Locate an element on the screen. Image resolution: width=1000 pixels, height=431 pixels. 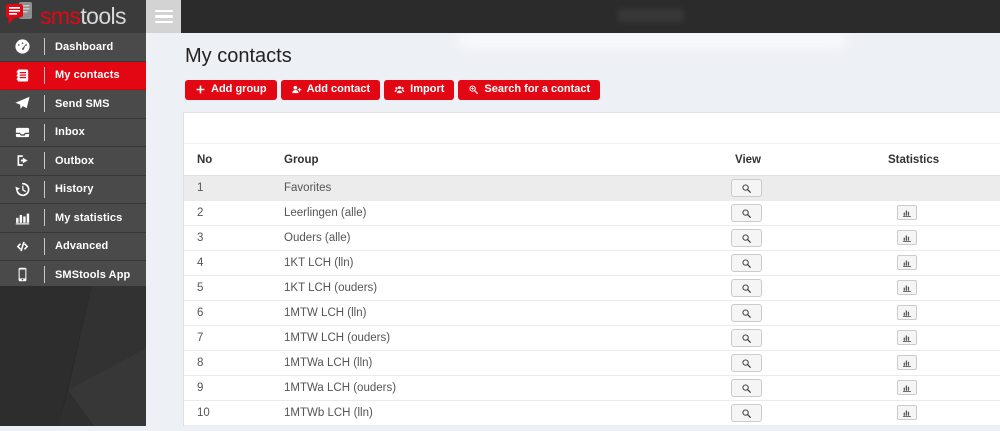
table-row: 8 1MTWa LCH (lln) is located at coordinates (592, 363).